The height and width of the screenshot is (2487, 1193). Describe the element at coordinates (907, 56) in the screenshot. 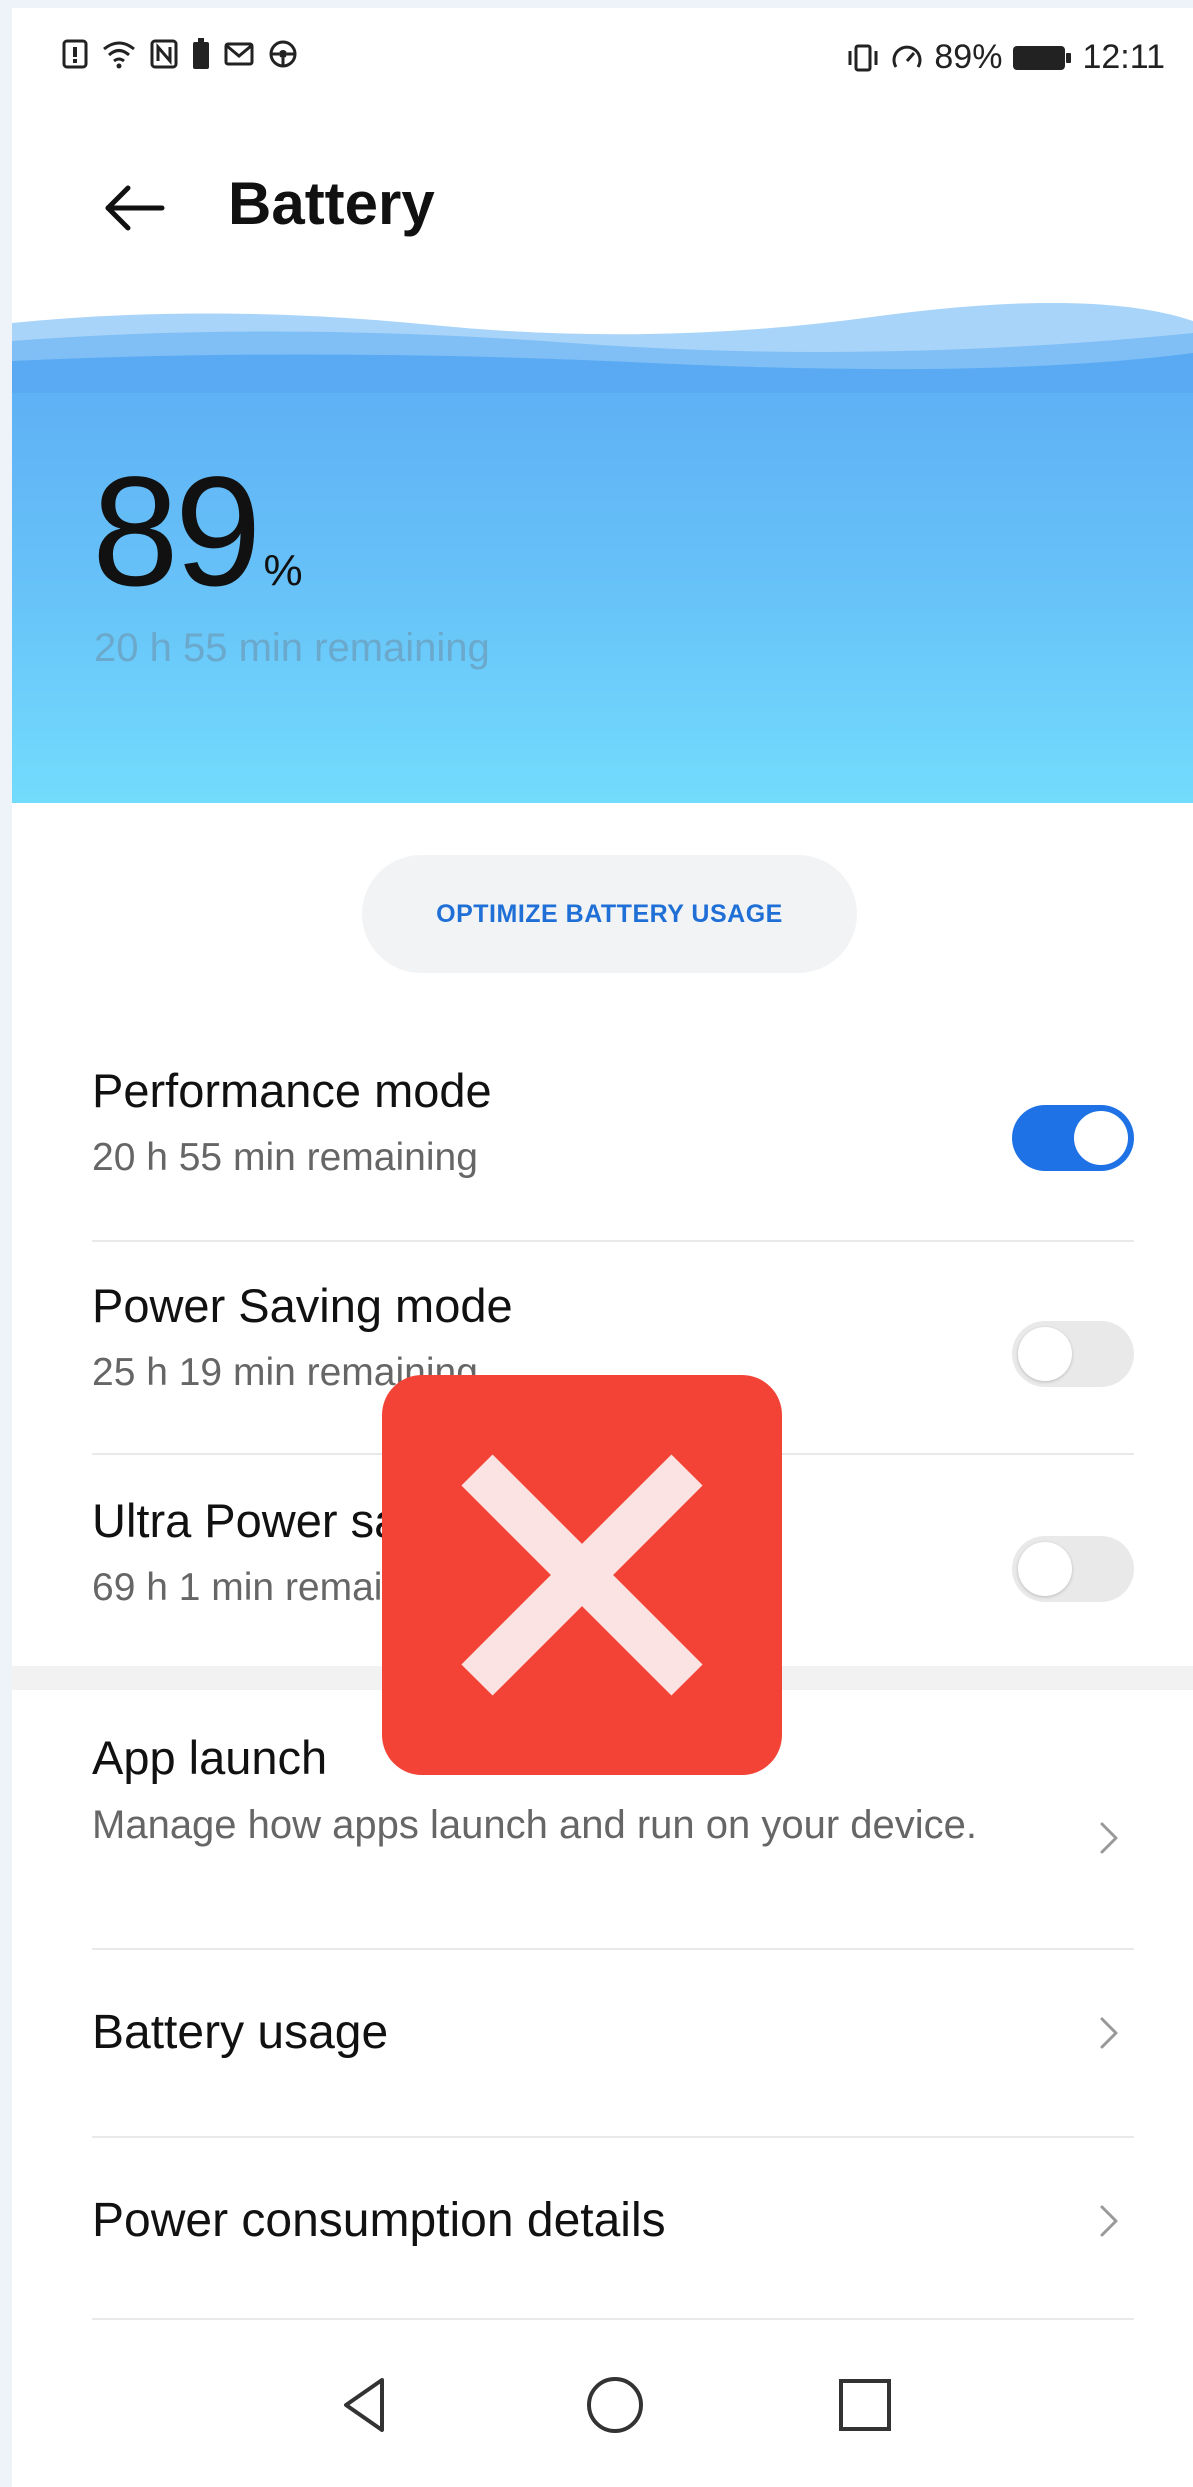

I see `speed-icon` at that location.